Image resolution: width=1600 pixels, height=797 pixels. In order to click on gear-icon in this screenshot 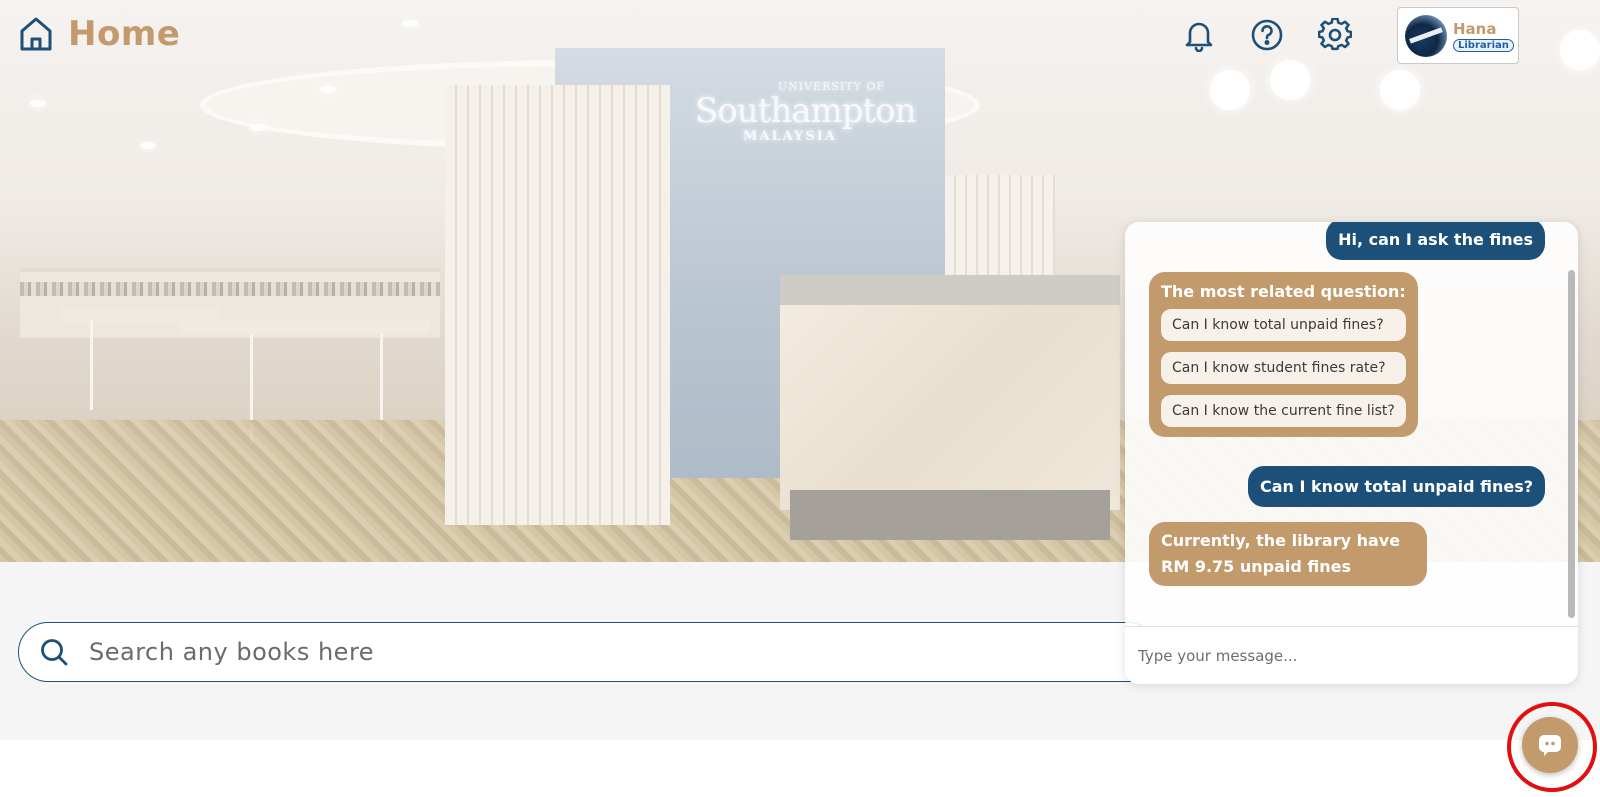, I will do `click(1335, 35)`.